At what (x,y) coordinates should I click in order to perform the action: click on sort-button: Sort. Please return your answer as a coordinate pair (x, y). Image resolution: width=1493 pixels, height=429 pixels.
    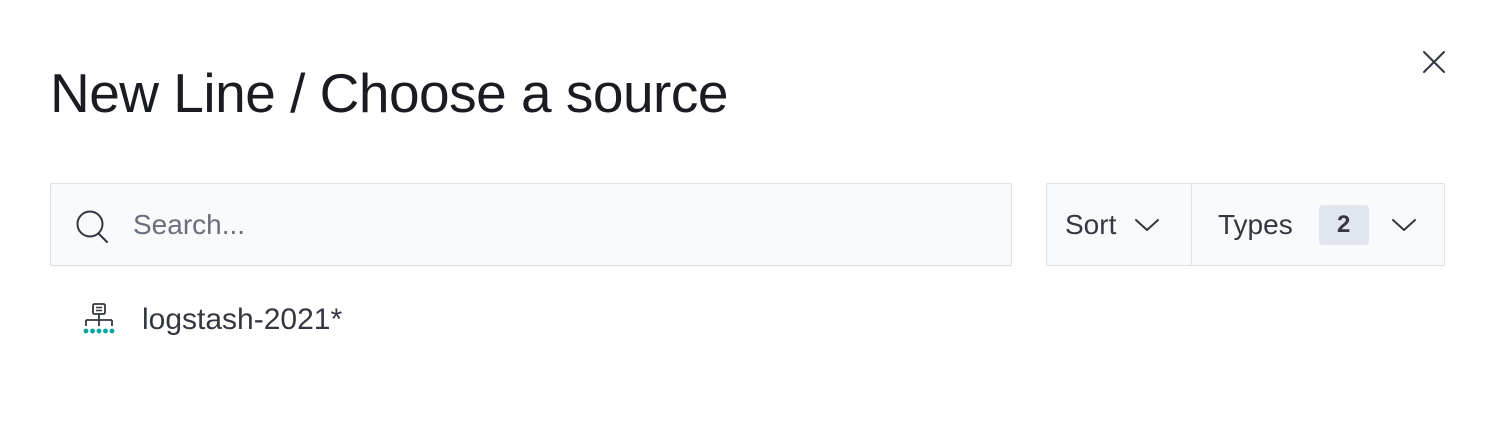
    Looking at the image, I should click on (1119, 224).